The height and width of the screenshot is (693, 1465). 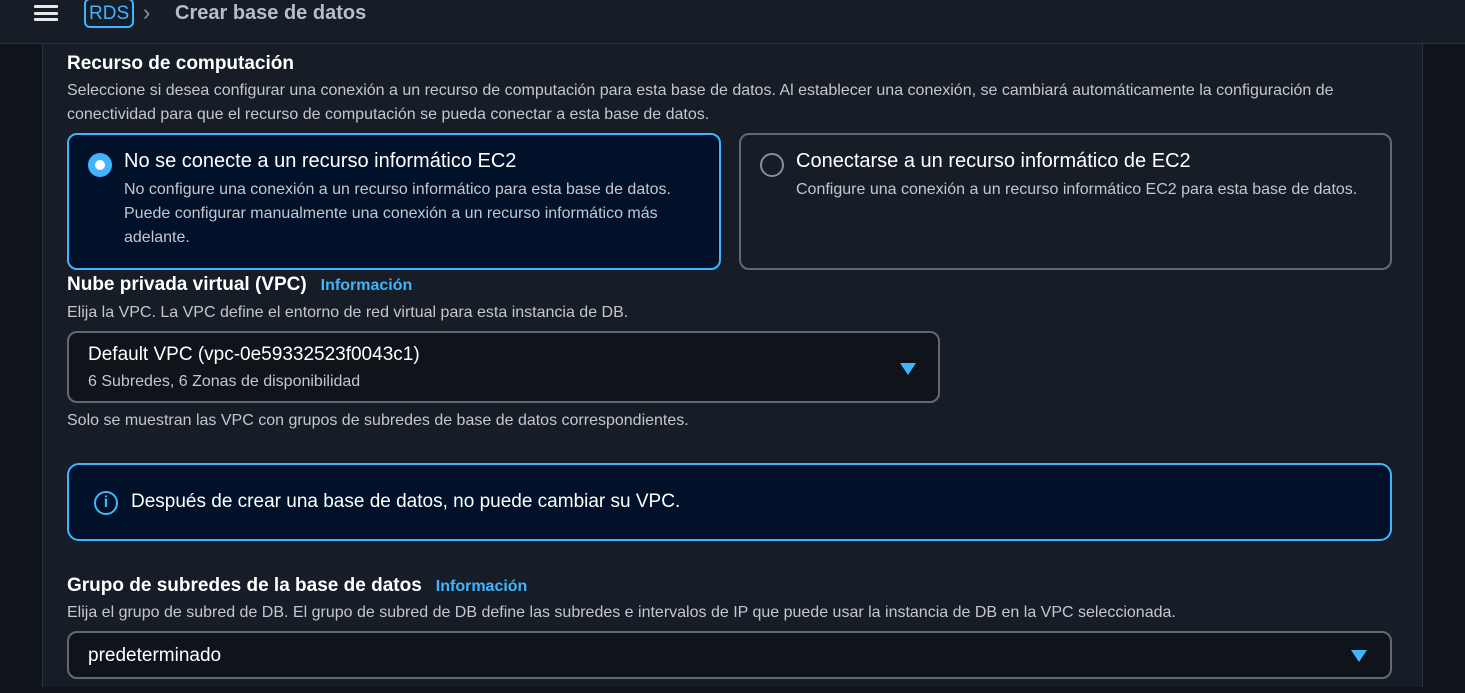 What do you see at coordinates (224, 381) in the screenshot?
I see `vpc-select-subtext: 6 Subredes, 6 Zonas de disponibilidad` at bounding box center [224, 381].